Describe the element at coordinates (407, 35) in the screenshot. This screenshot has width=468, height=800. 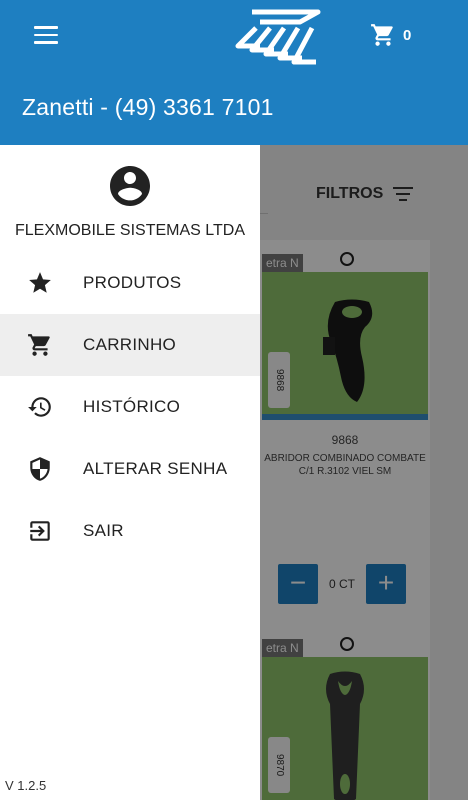
I see `cart-count-badge: 0` at that location.